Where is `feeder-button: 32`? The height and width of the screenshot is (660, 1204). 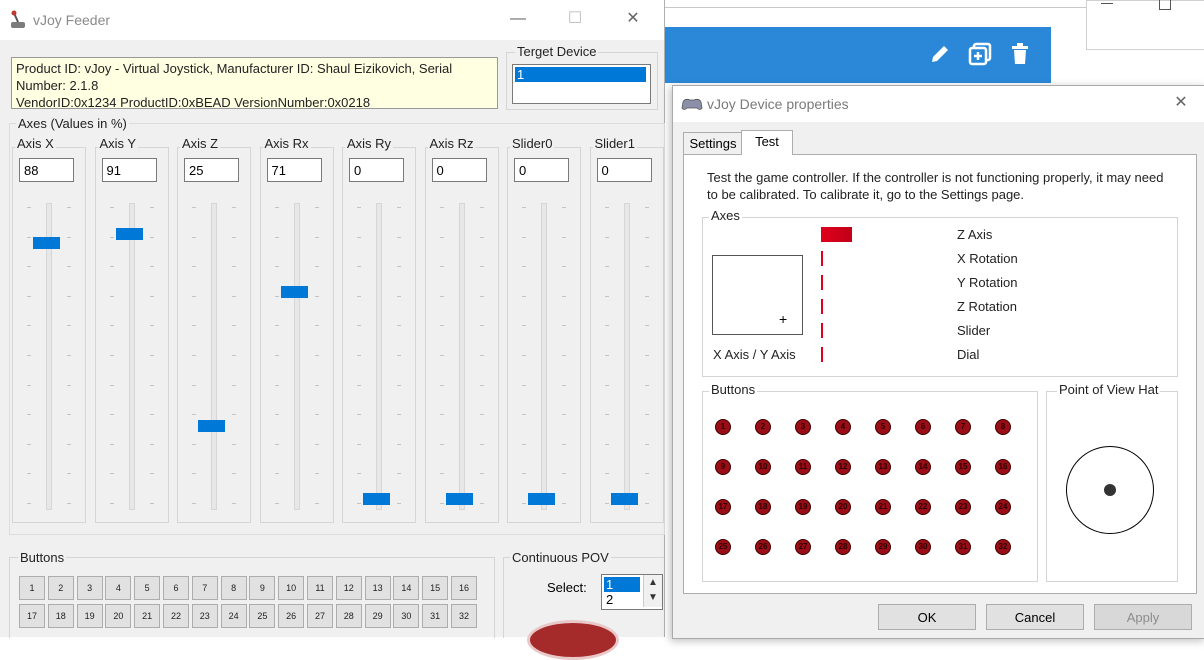
feeder-button: 32 is located at coordinates (464, 616).